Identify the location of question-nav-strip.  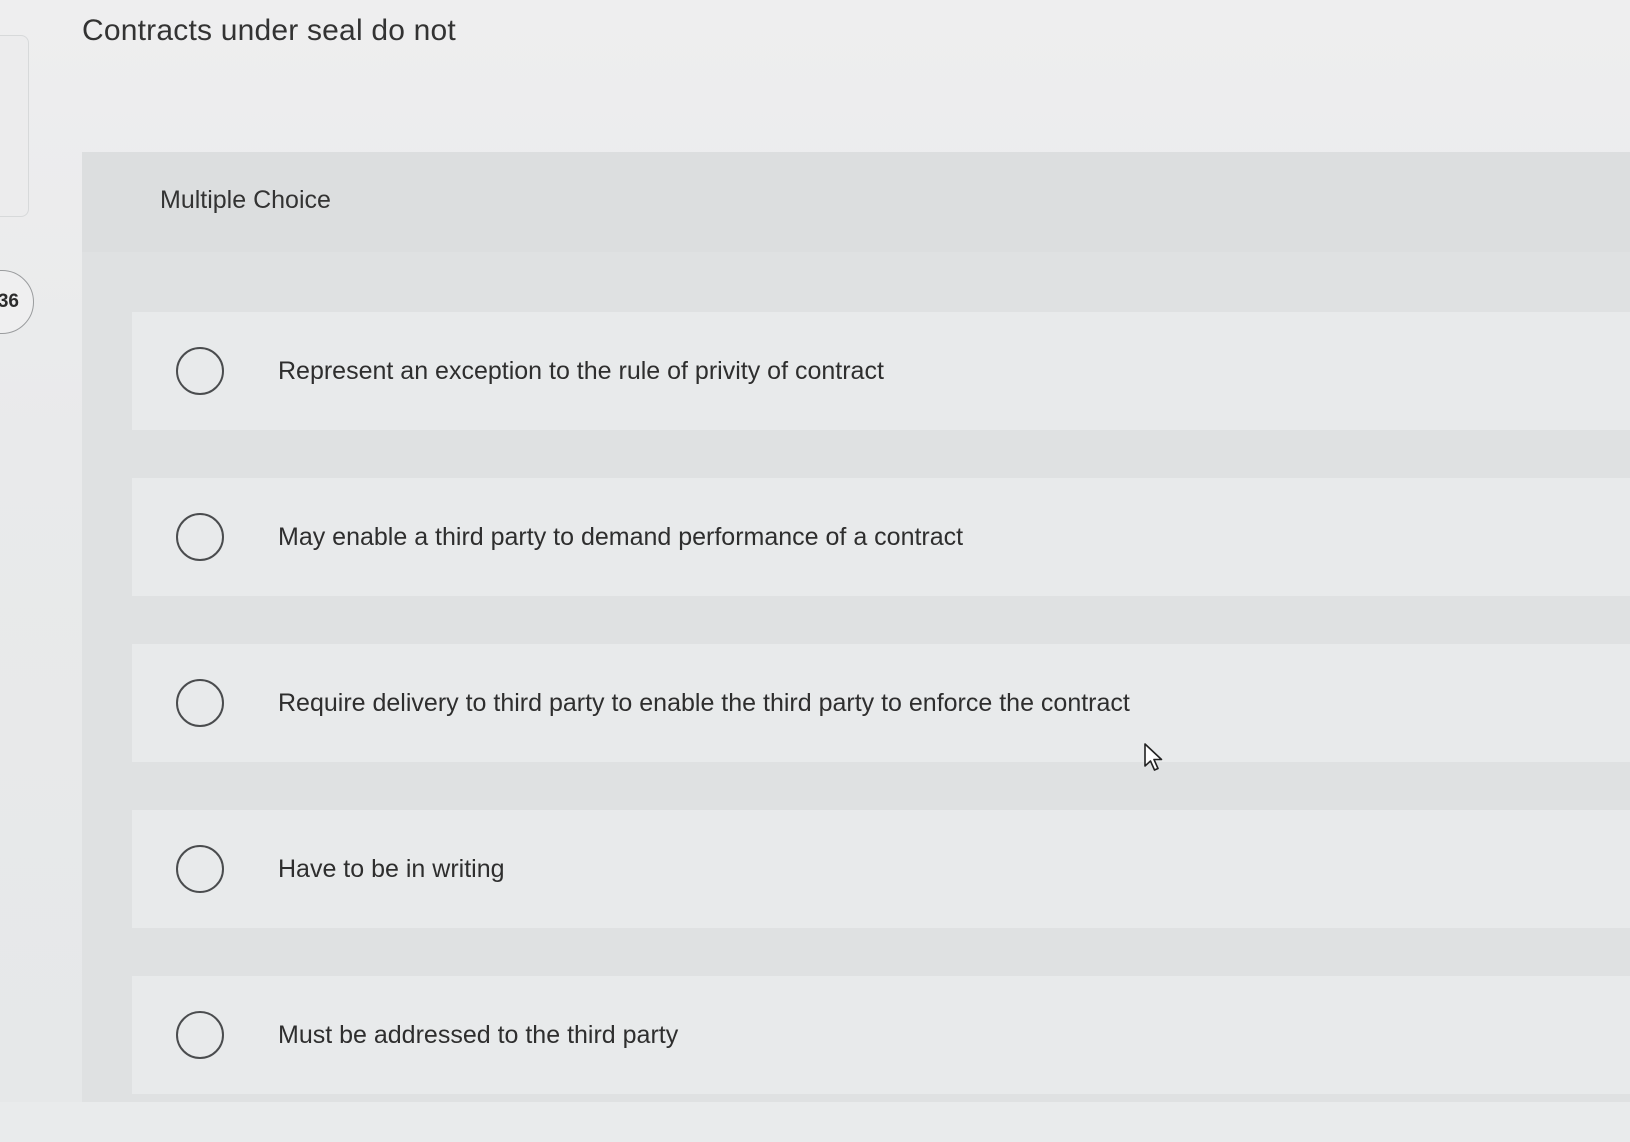
(14, 126).